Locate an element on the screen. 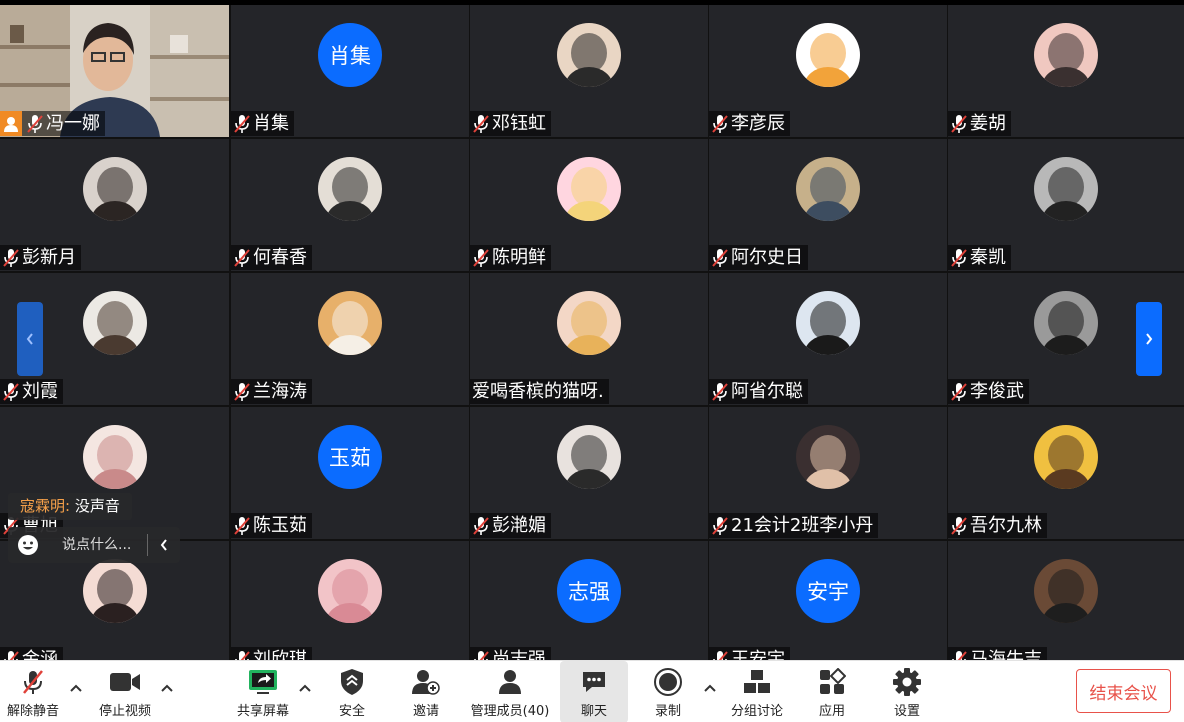 The image size is (1184, 722). chat-button: 聊天 is located at coordinates (594, 691).